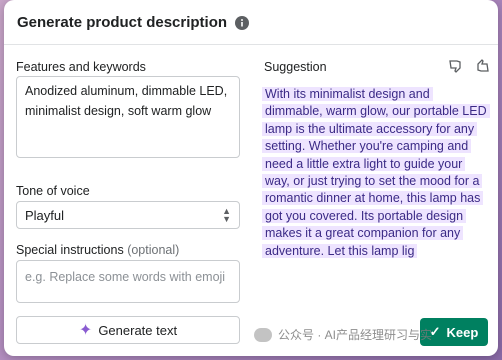 The image size is (502, 360). Describe the element at coordinates (456, 66) in the screenshot. I see `thumbs-down-icon` at that location.